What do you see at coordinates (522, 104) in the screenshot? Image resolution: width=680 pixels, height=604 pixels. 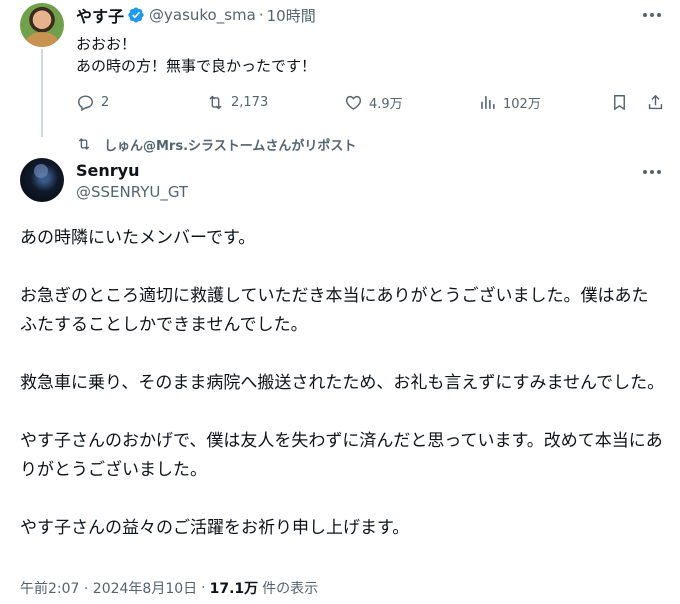 I see `view-count: 102万` at bounding box center [522, 104].